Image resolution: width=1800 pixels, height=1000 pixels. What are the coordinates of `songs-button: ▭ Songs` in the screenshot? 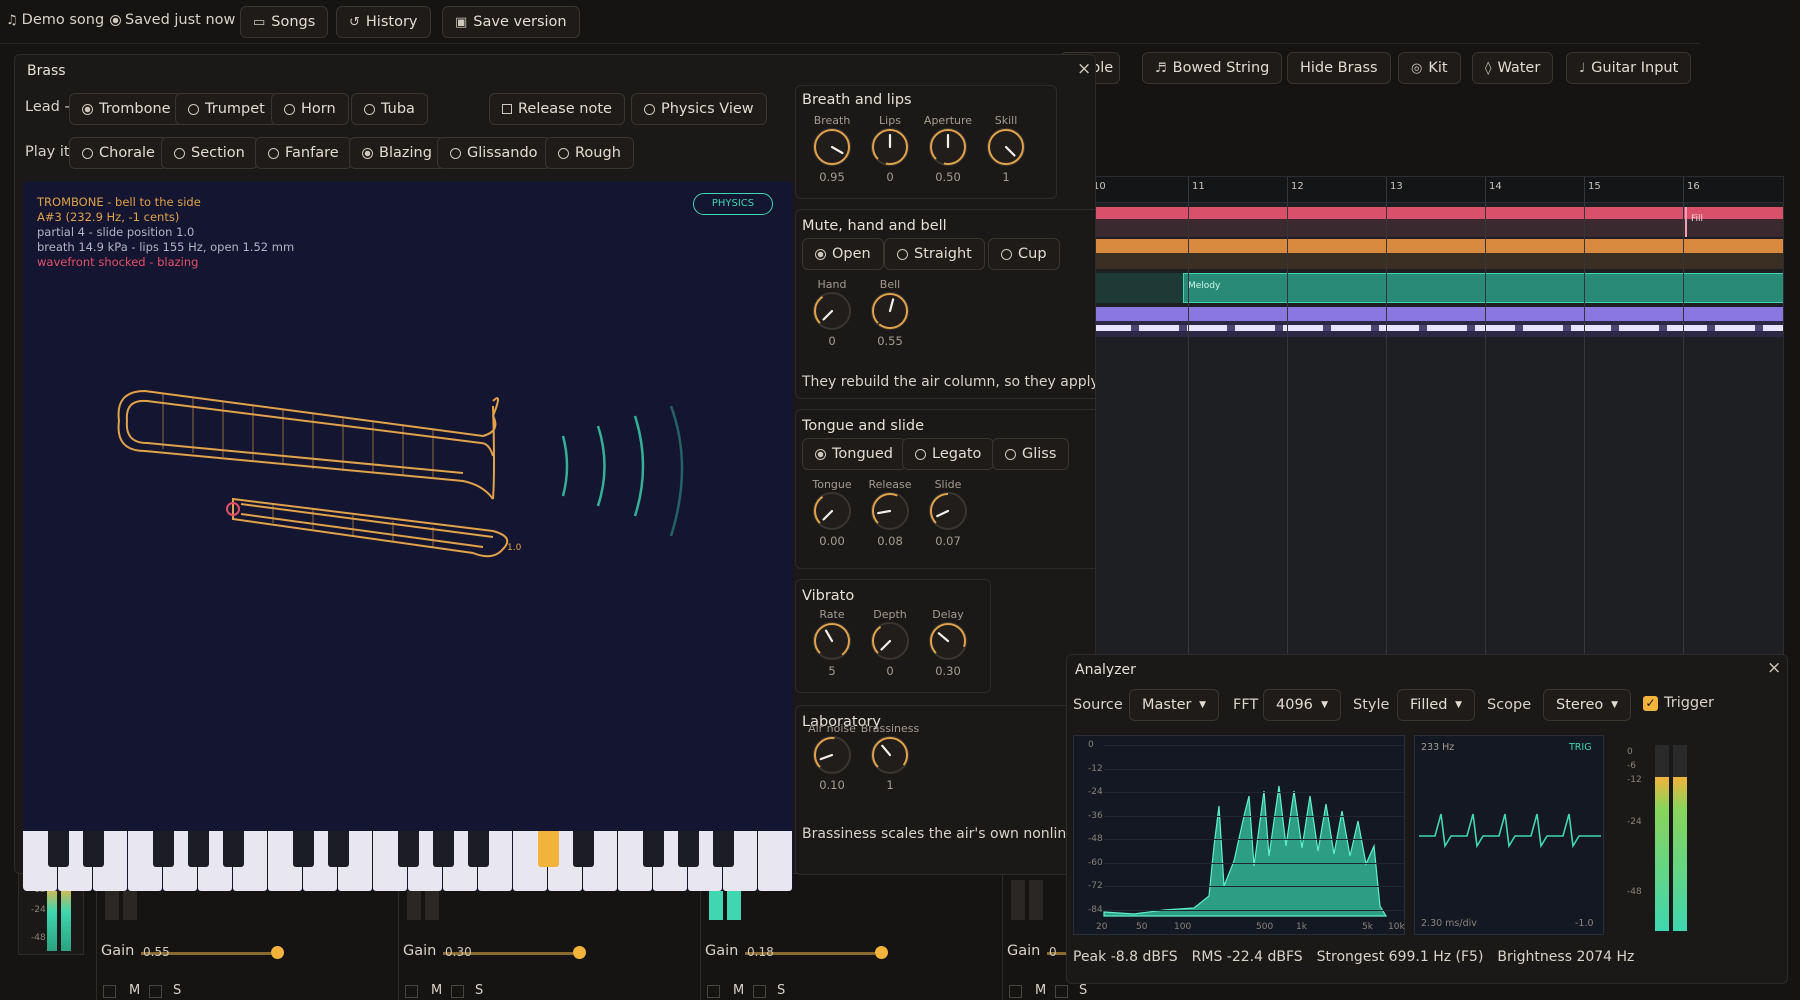 It's located at (284, 22).